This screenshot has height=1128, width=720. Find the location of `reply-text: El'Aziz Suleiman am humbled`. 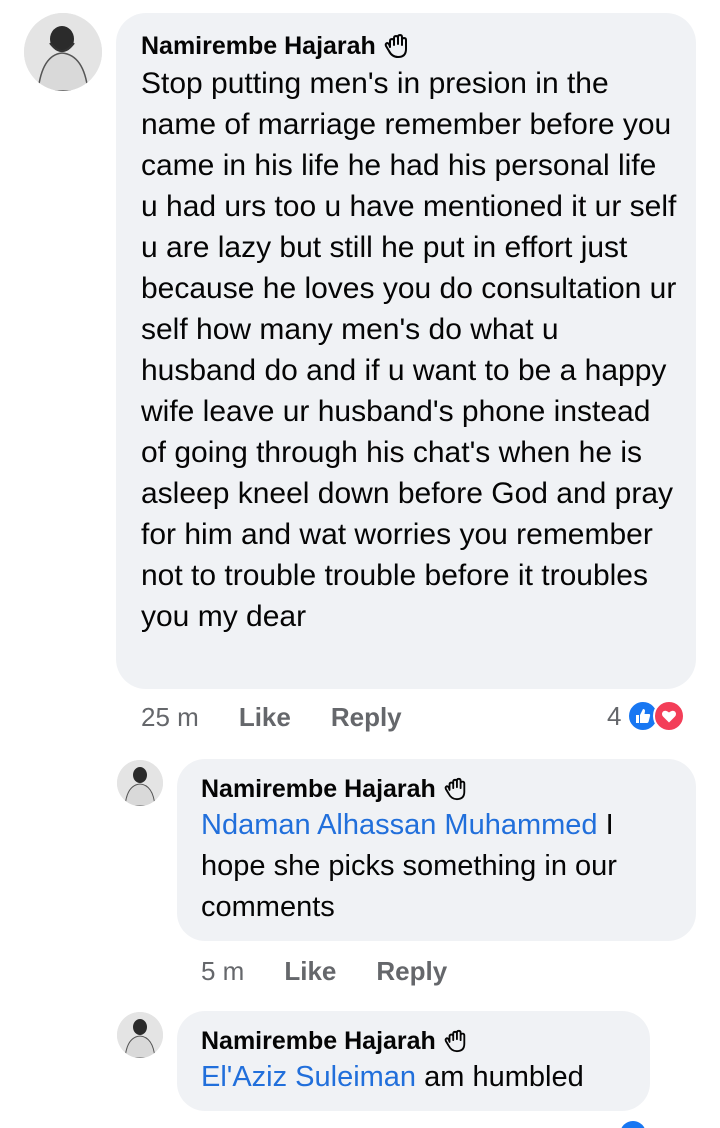

reply-text: El'Aziz Suleiman am humbled is located at coordinates (413, 1077).